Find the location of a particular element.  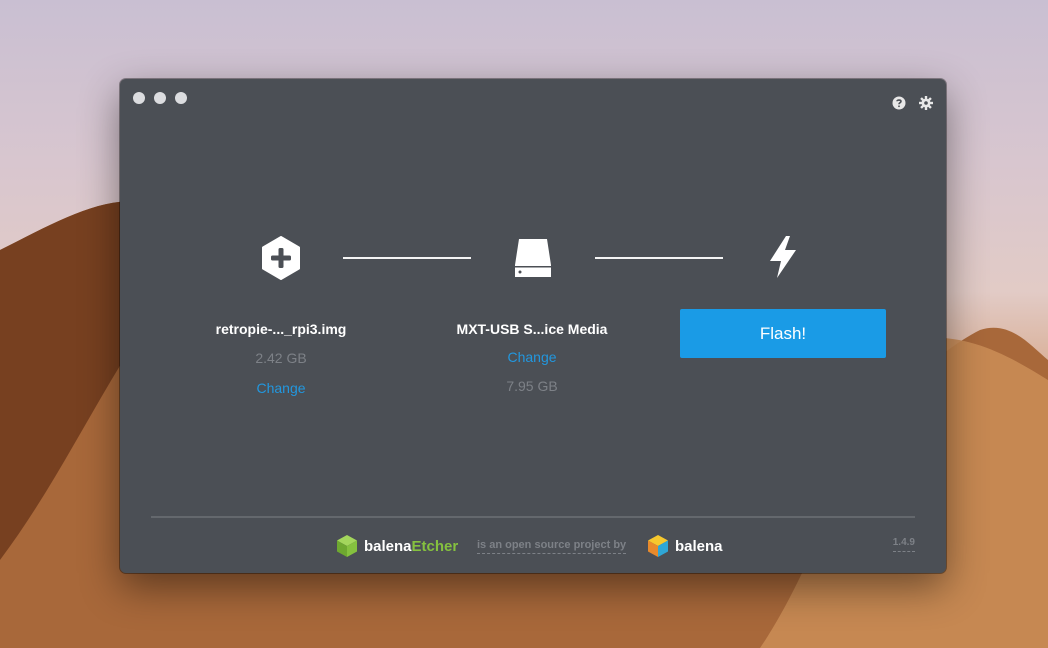

balena-cube-icon is located at coordinates (658, 546).